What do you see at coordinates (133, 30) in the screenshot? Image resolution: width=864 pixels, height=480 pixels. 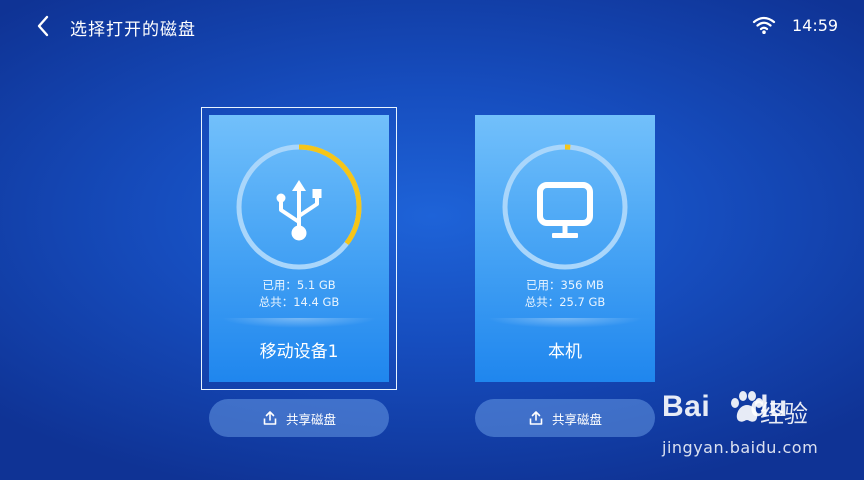 I see `page-title: 选择打开的磁盘` at bounding box center [133, 30].